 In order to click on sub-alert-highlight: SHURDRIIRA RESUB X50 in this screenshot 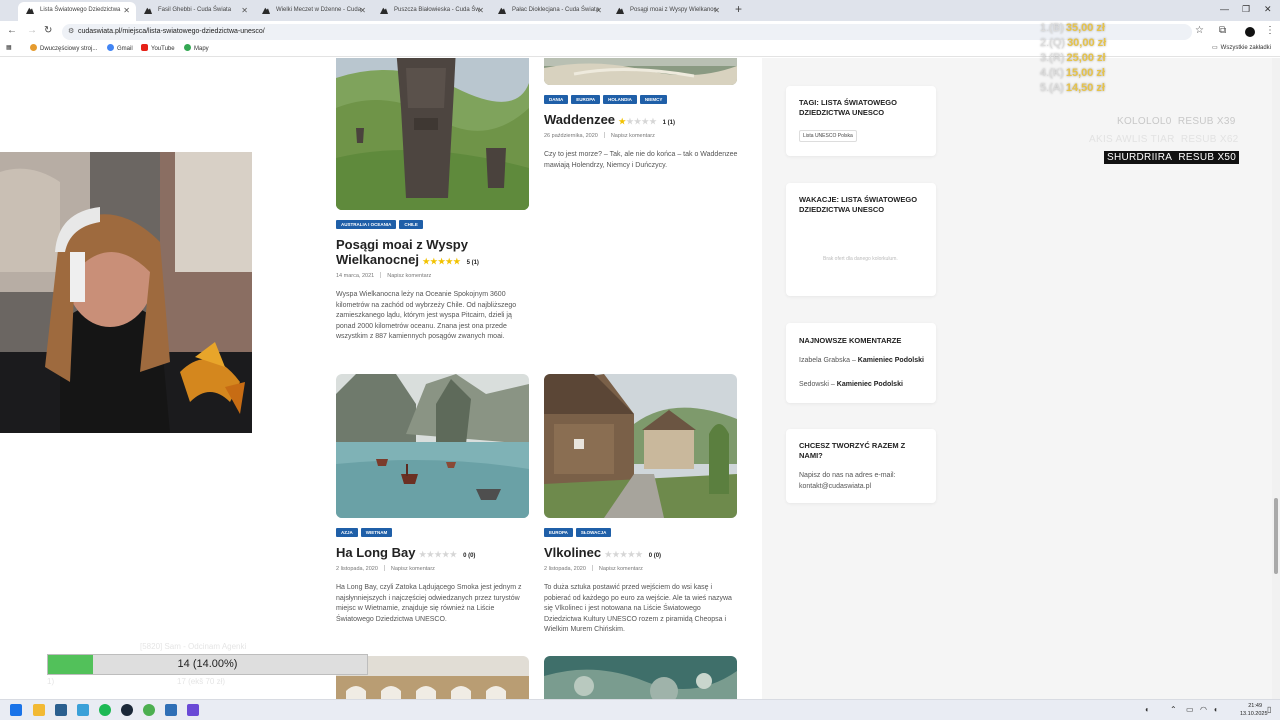, I will do `click(1172, 157)`.